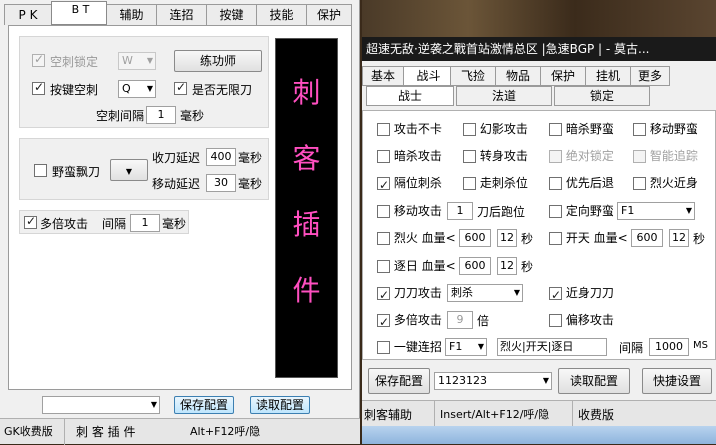  What do you see at coordinates (306, 158) in the screenshot?
I see `banner-char-2: 客` at bounding box center [306, 158].